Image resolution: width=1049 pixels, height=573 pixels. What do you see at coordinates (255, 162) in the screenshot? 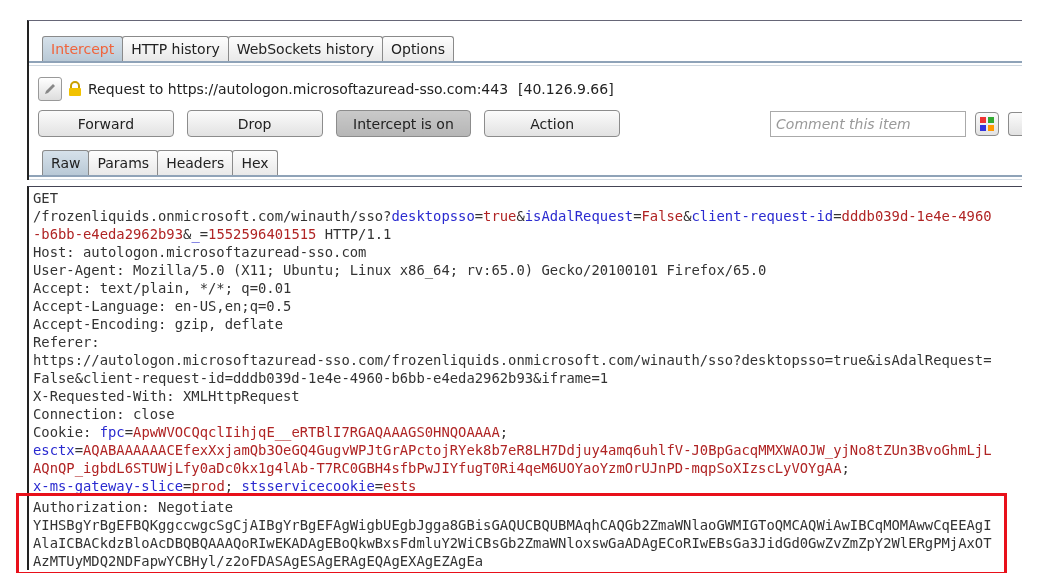
I see `tab: Hex` at bounding box center [255, 162].